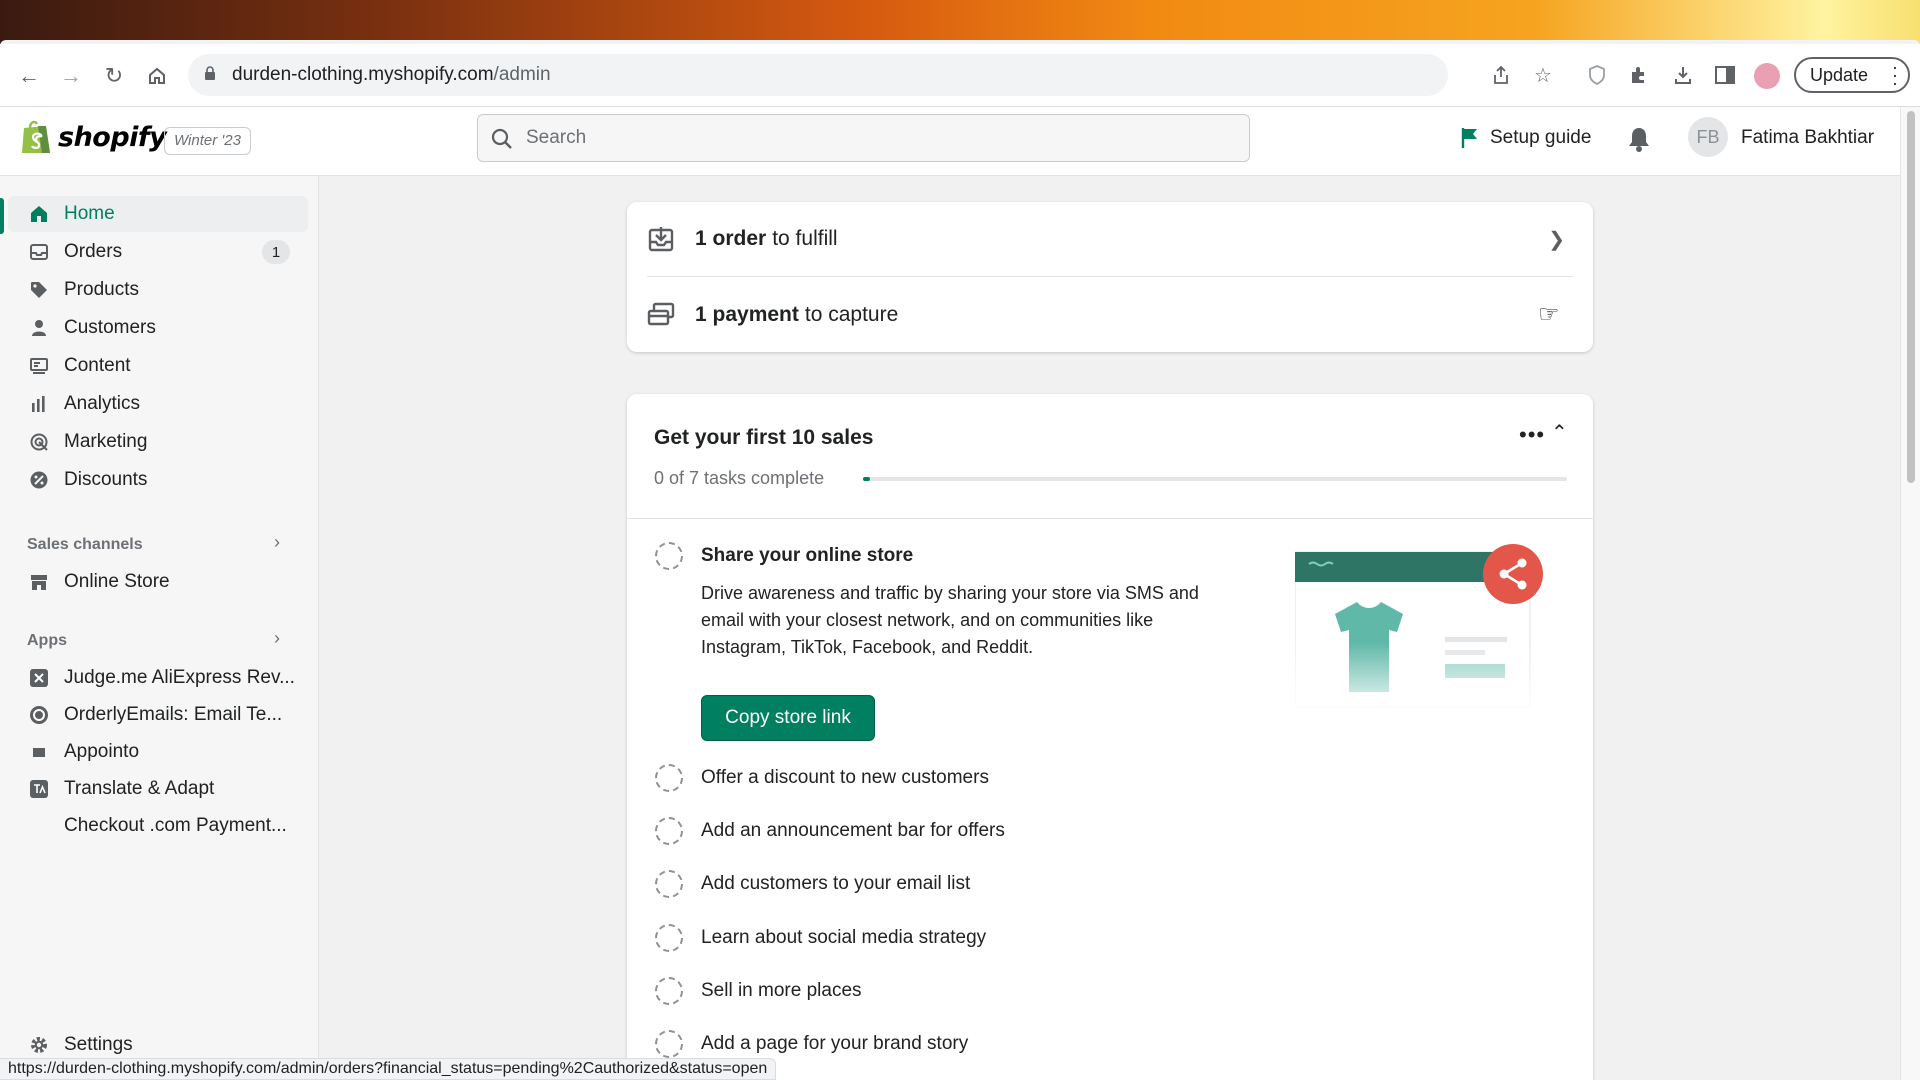  I want to click on gear-icon, so click(39, 1045).